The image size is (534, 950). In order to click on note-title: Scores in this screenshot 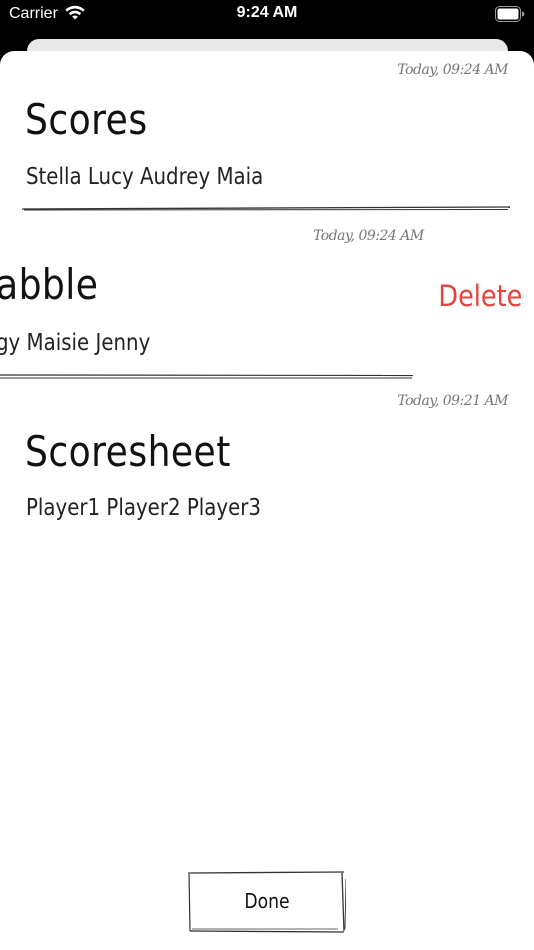, I will do `click(86, 119)`.